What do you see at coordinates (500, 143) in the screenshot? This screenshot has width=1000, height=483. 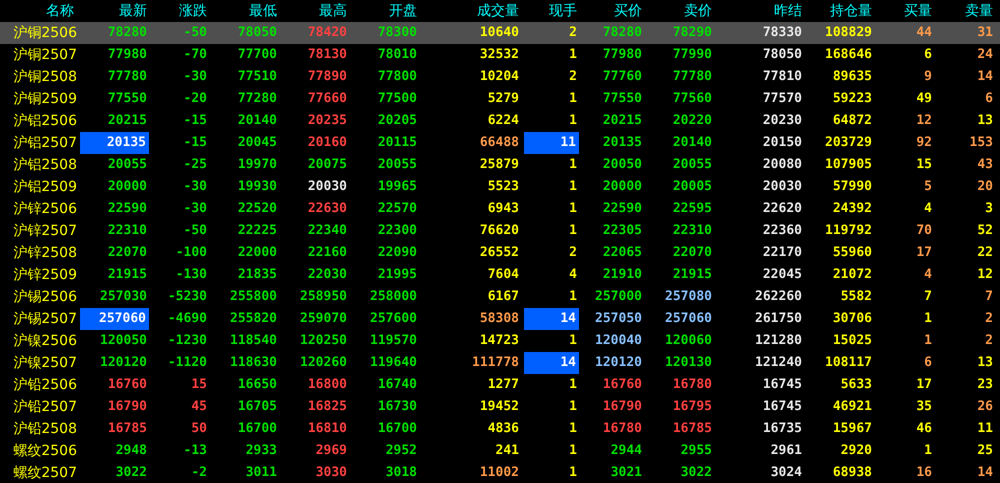 I see `table-row: 沪铝2507 20135 -15 20045 20160 20115 66488 11 20135 20140 20150 203729 92 153` at bounding box center [500, 143].